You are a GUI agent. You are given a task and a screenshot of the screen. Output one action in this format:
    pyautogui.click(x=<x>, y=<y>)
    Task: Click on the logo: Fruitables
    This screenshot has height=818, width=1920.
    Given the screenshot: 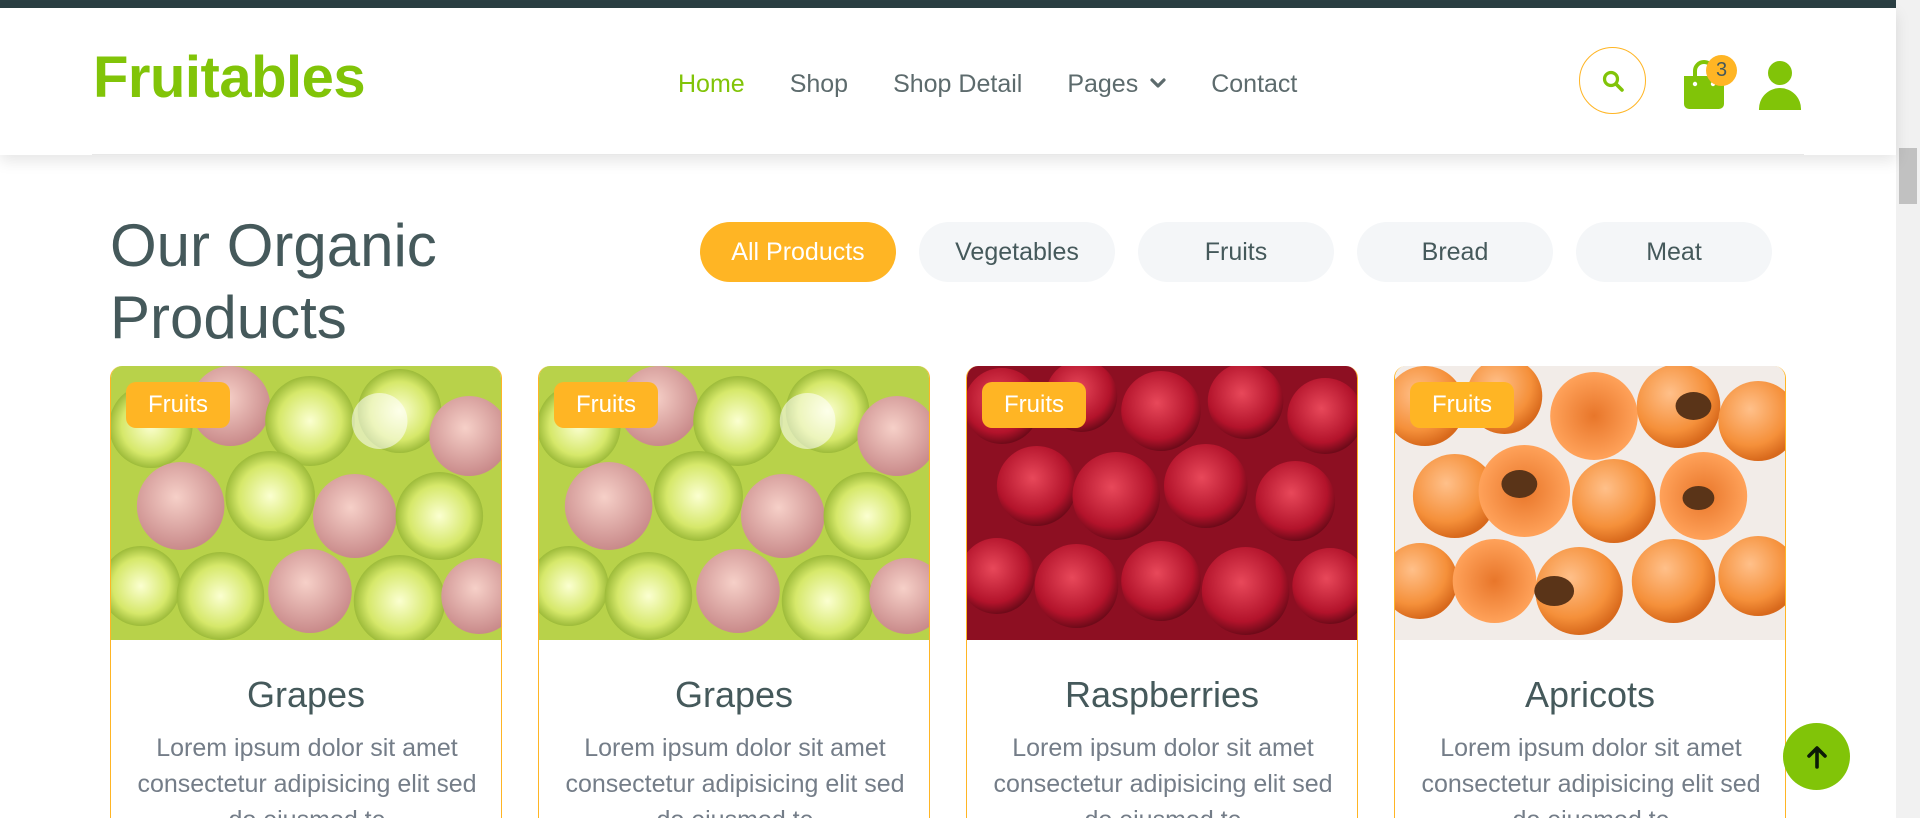 What is the action you would take?
    pyautogui.click(x=229, y=77)
    